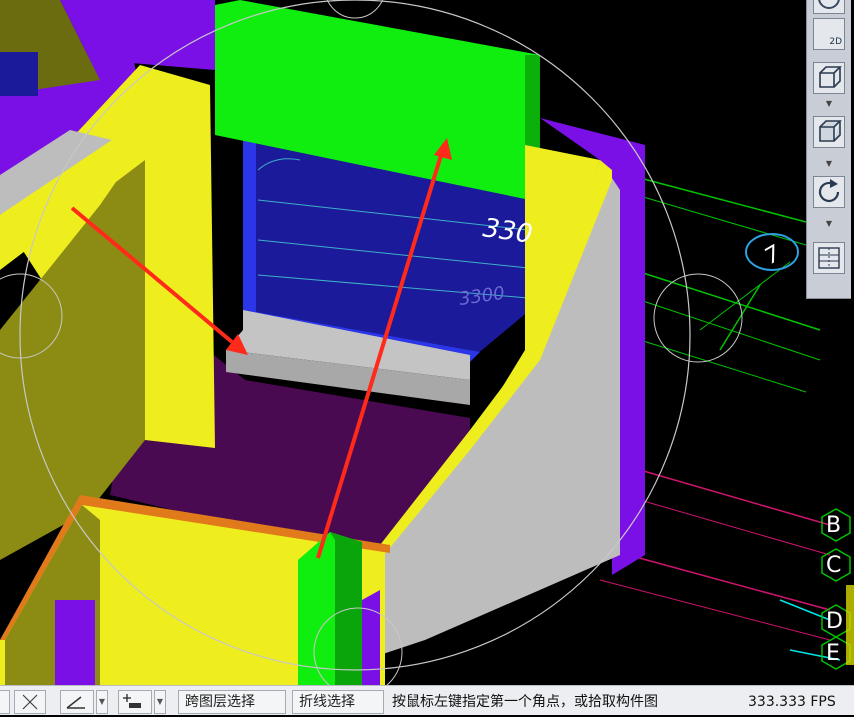 This screenshot has width=854, height=717. What do you see at coordinates (829, 104) in the screenshot?
I see `box-3d-dropdown-icon: ▼` at bounding box center [829, 104].